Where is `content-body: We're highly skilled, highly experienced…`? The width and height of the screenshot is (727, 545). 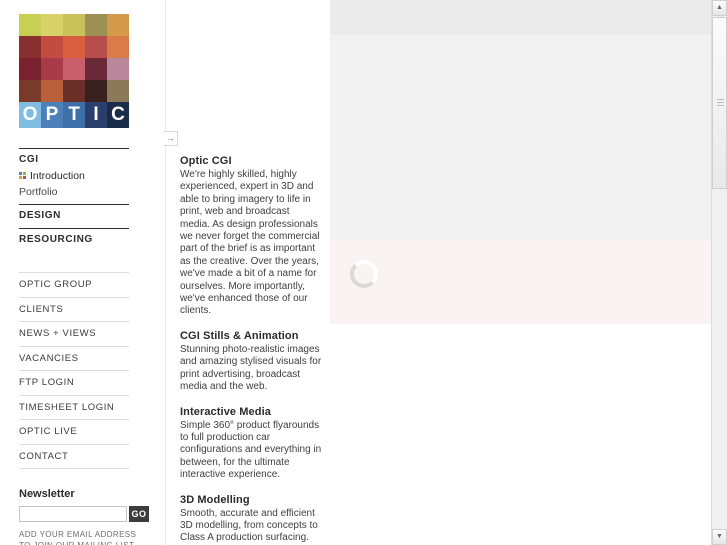
content-body: We're highly skilled, highly experienced… is located at coordinates (250, 243).